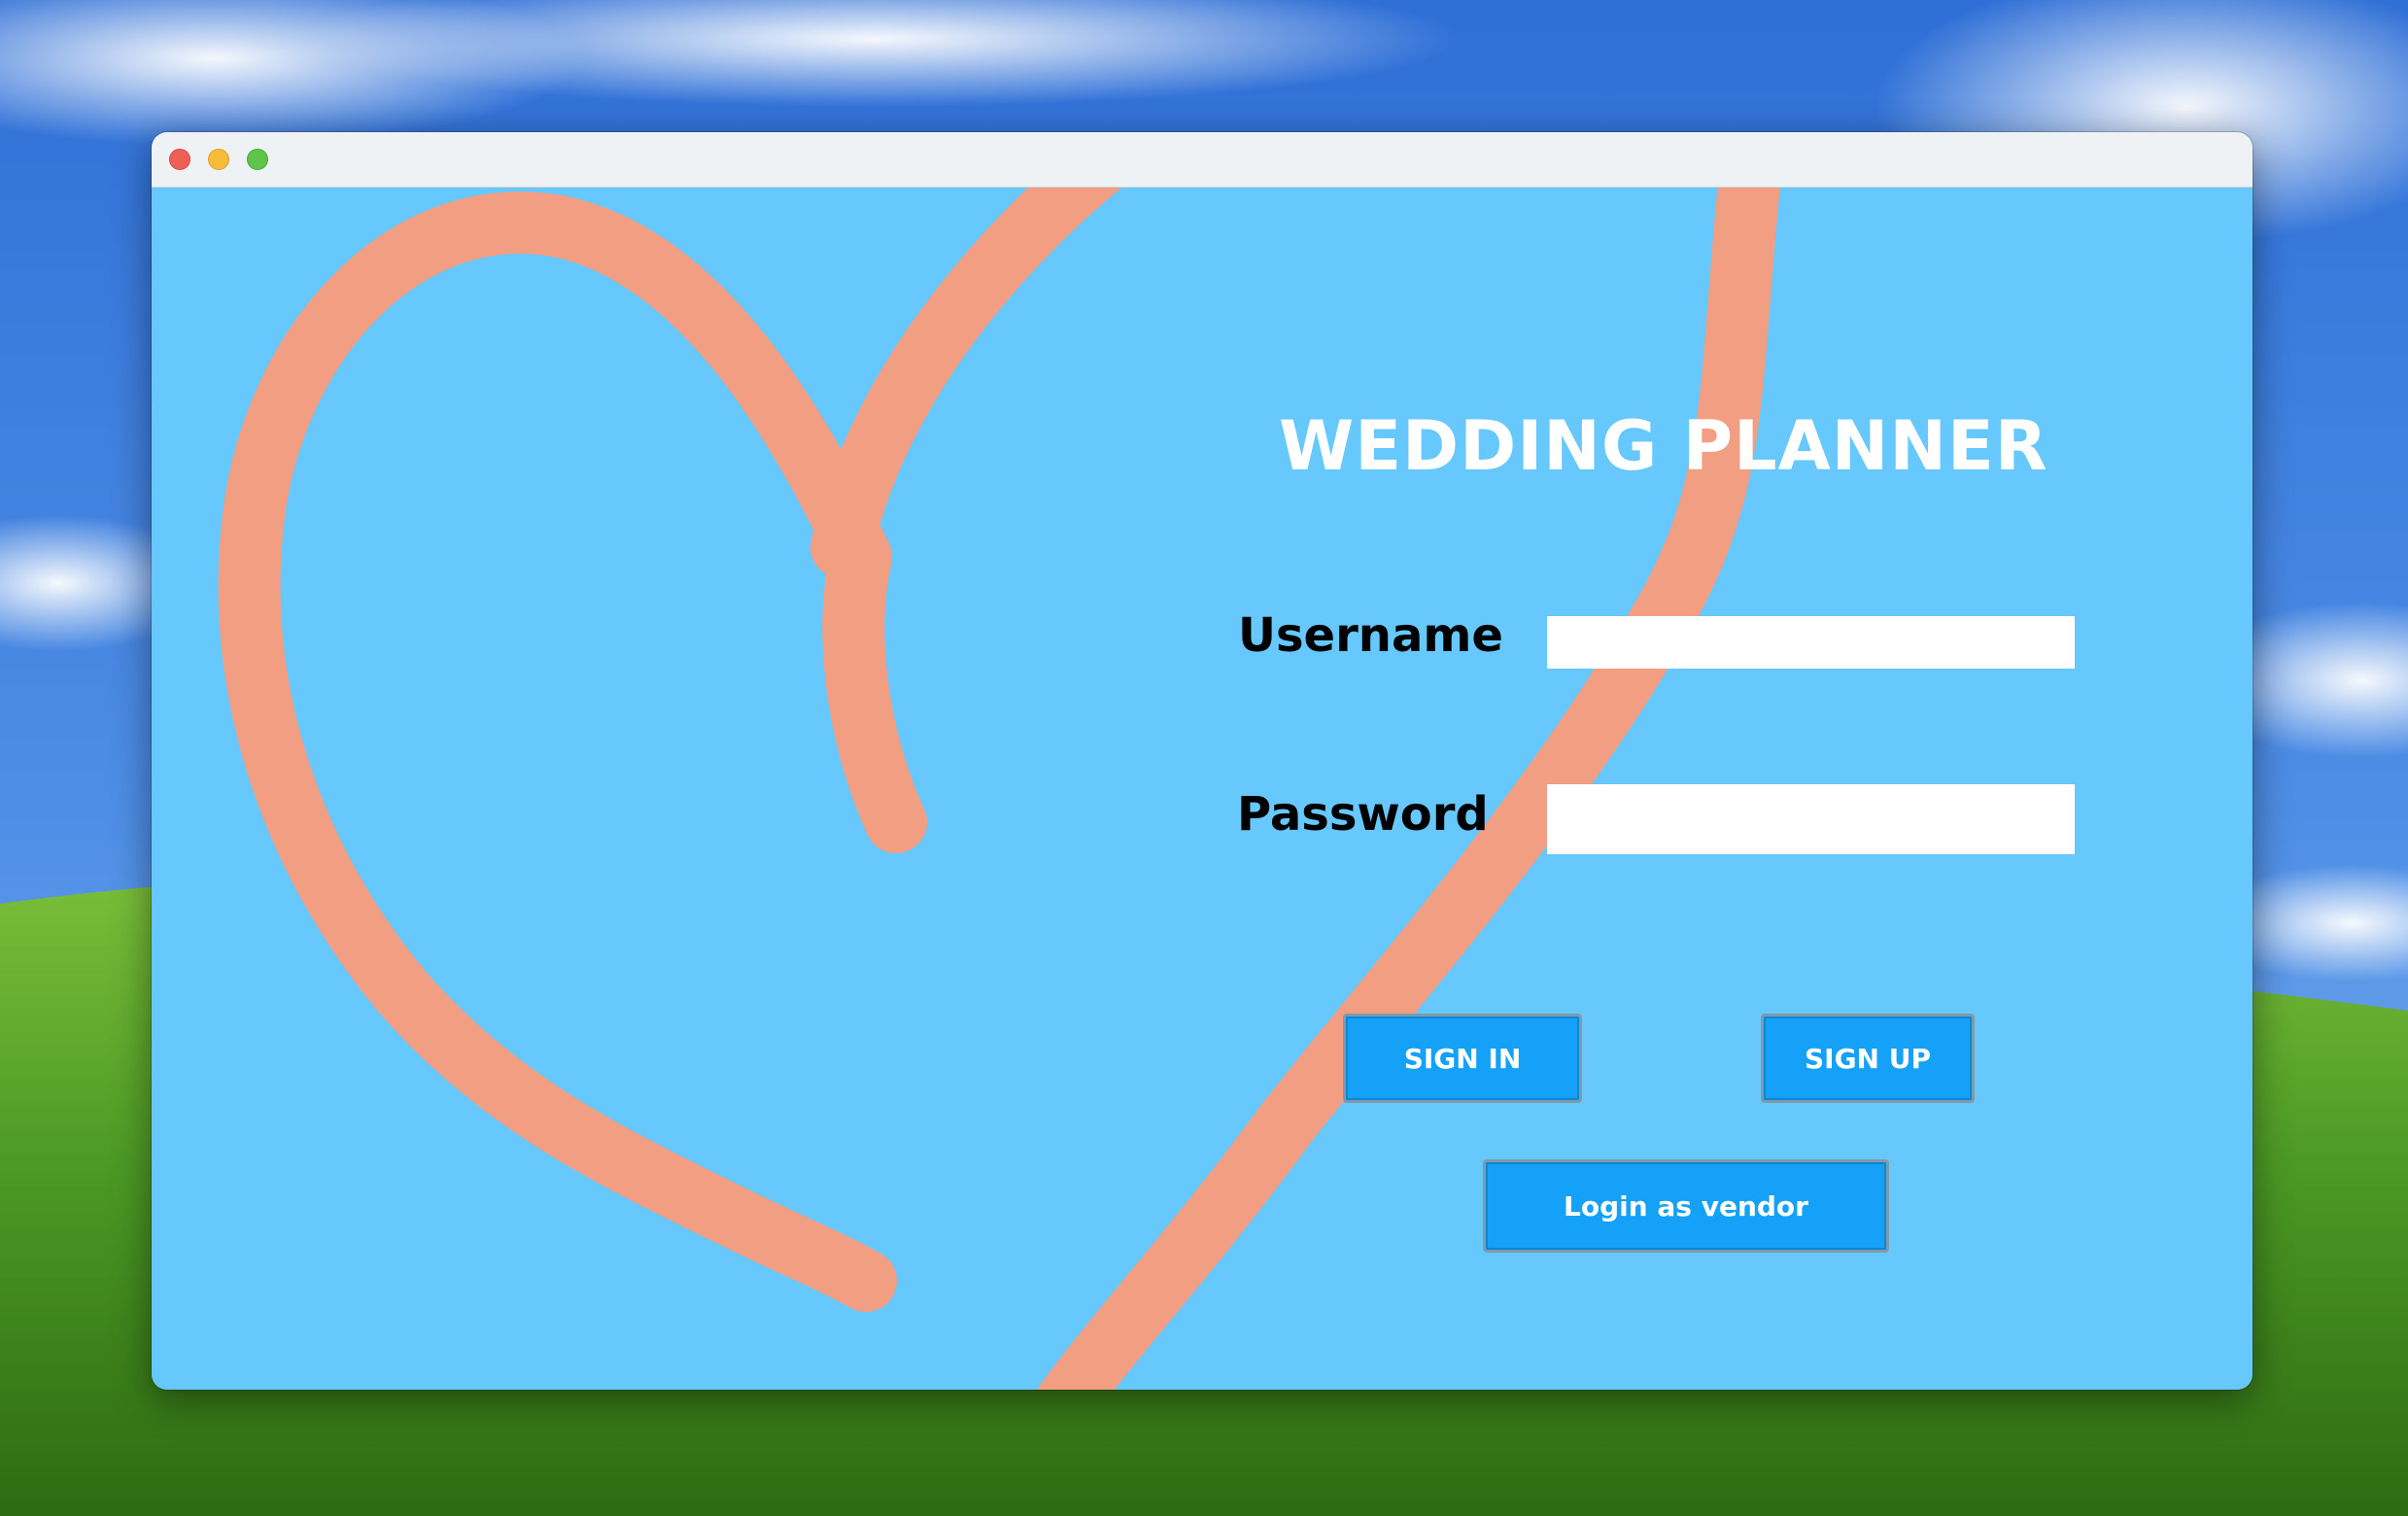 Image resolution: width=2408 pixels, height=1516 pixels. I want to click on window-titlebar, so click(1203, 160).